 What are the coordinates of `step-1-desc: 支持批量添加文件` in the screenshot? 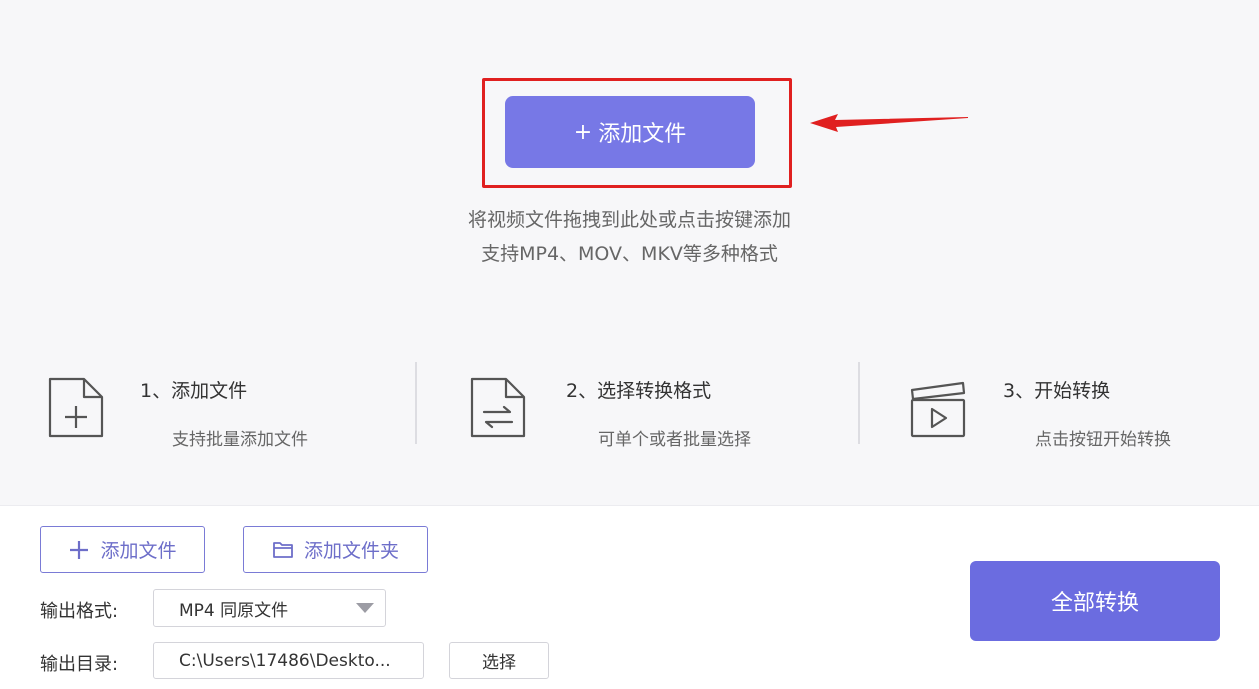 It's located at (240, 440).